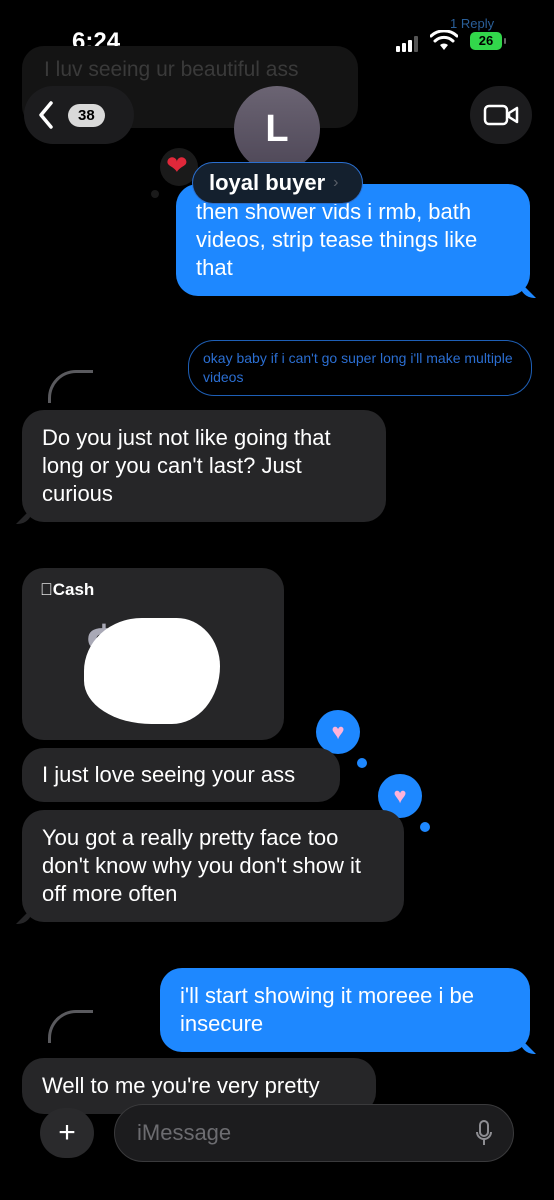  Describe the element at coordinates (169, 774) in the screenshot. I see `message-text: I just love seeing your ass` at that location.